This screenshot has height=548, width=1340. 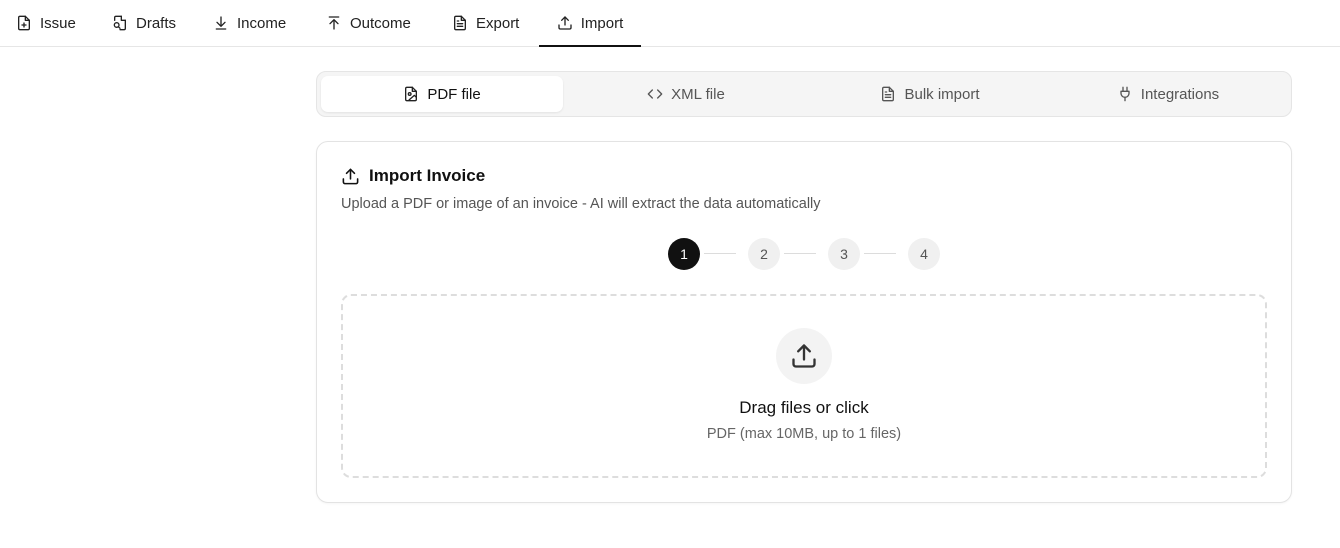 I want to click on dropzone-title: Drag files or click, so click(x=804, y=407).